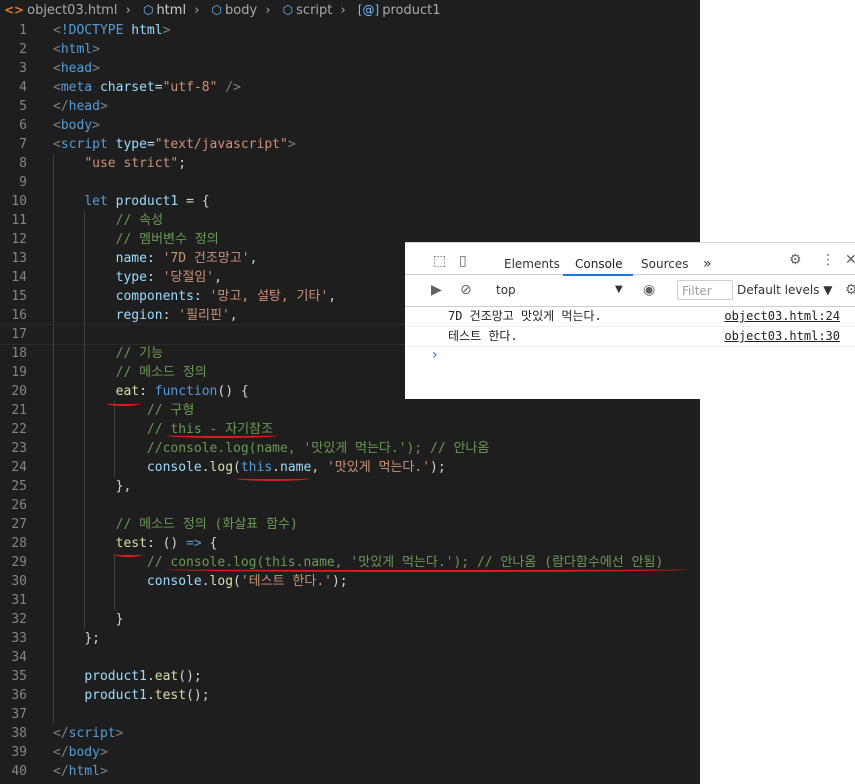  What do you see at coordinates (350, 733) in the screenshot?
I see `code-line: 38 </script>` at bounding box center [350, 733].